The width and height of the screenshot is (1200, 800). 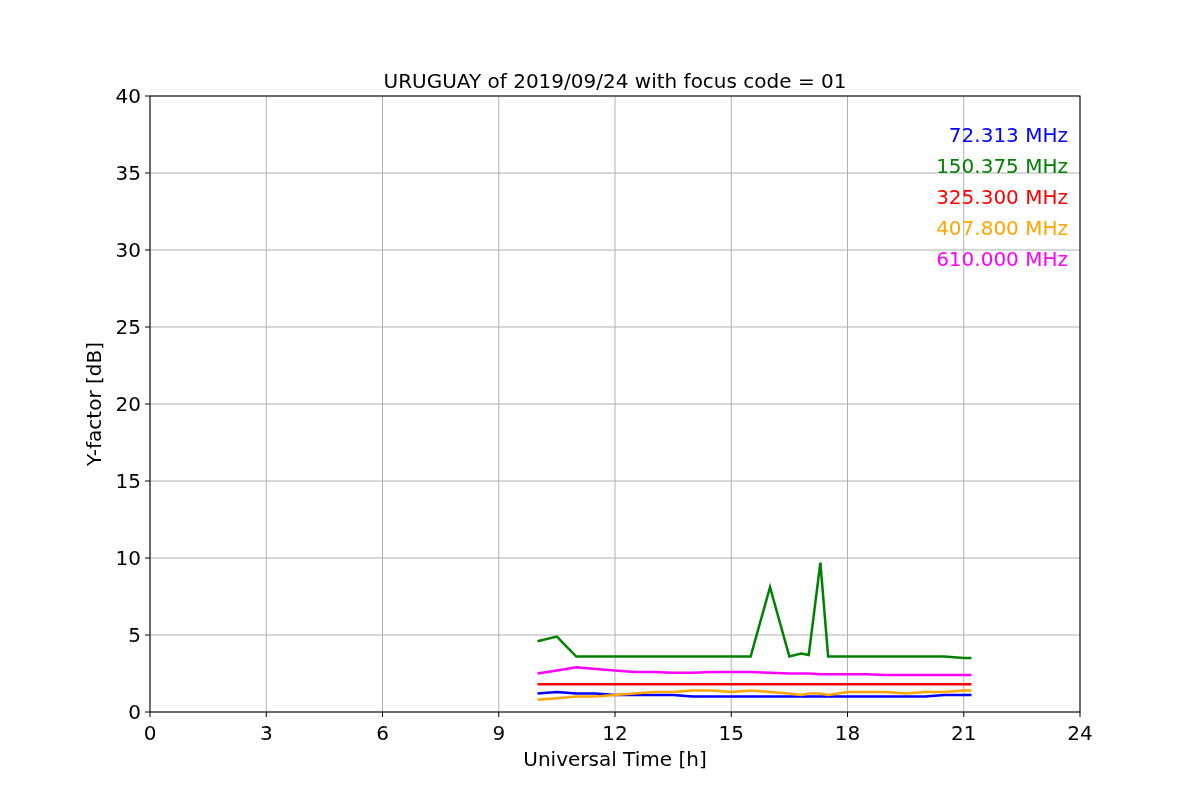 What do you see at coordinates (1002, 228) in the screenshot?
I see `legend-label: 407.800 MHz` at bounding box center [1002, 228].